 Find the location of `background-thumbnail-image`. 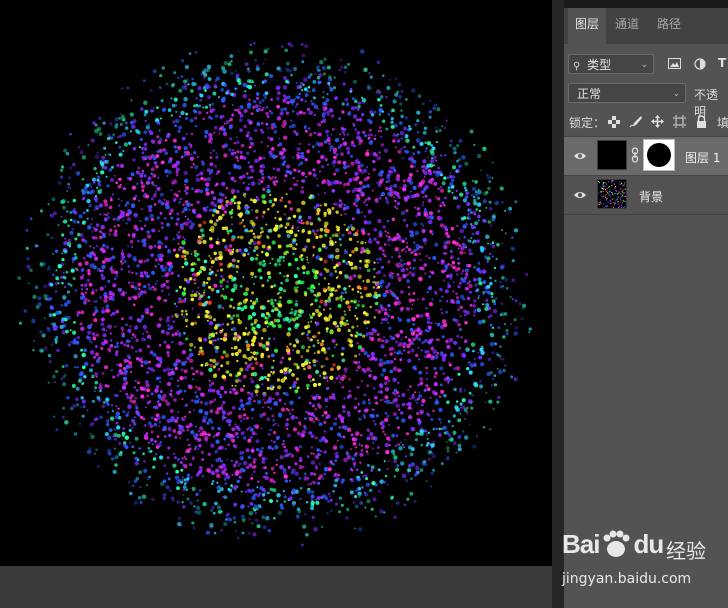

background-thumbnail-image is located at coordinates (612, 194).